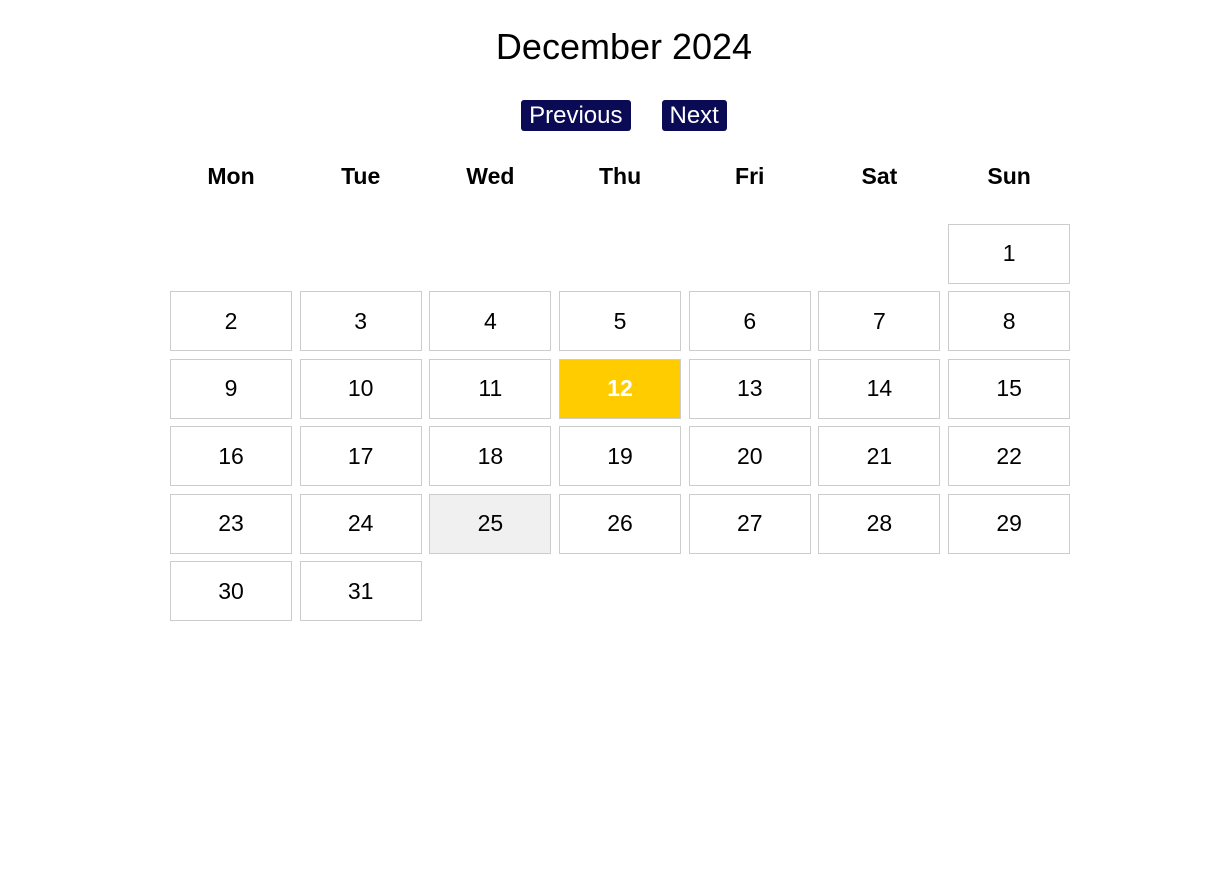 This screenshot has height=881, width=1232. I want to click on day-cell: 25, so click(490, 523).